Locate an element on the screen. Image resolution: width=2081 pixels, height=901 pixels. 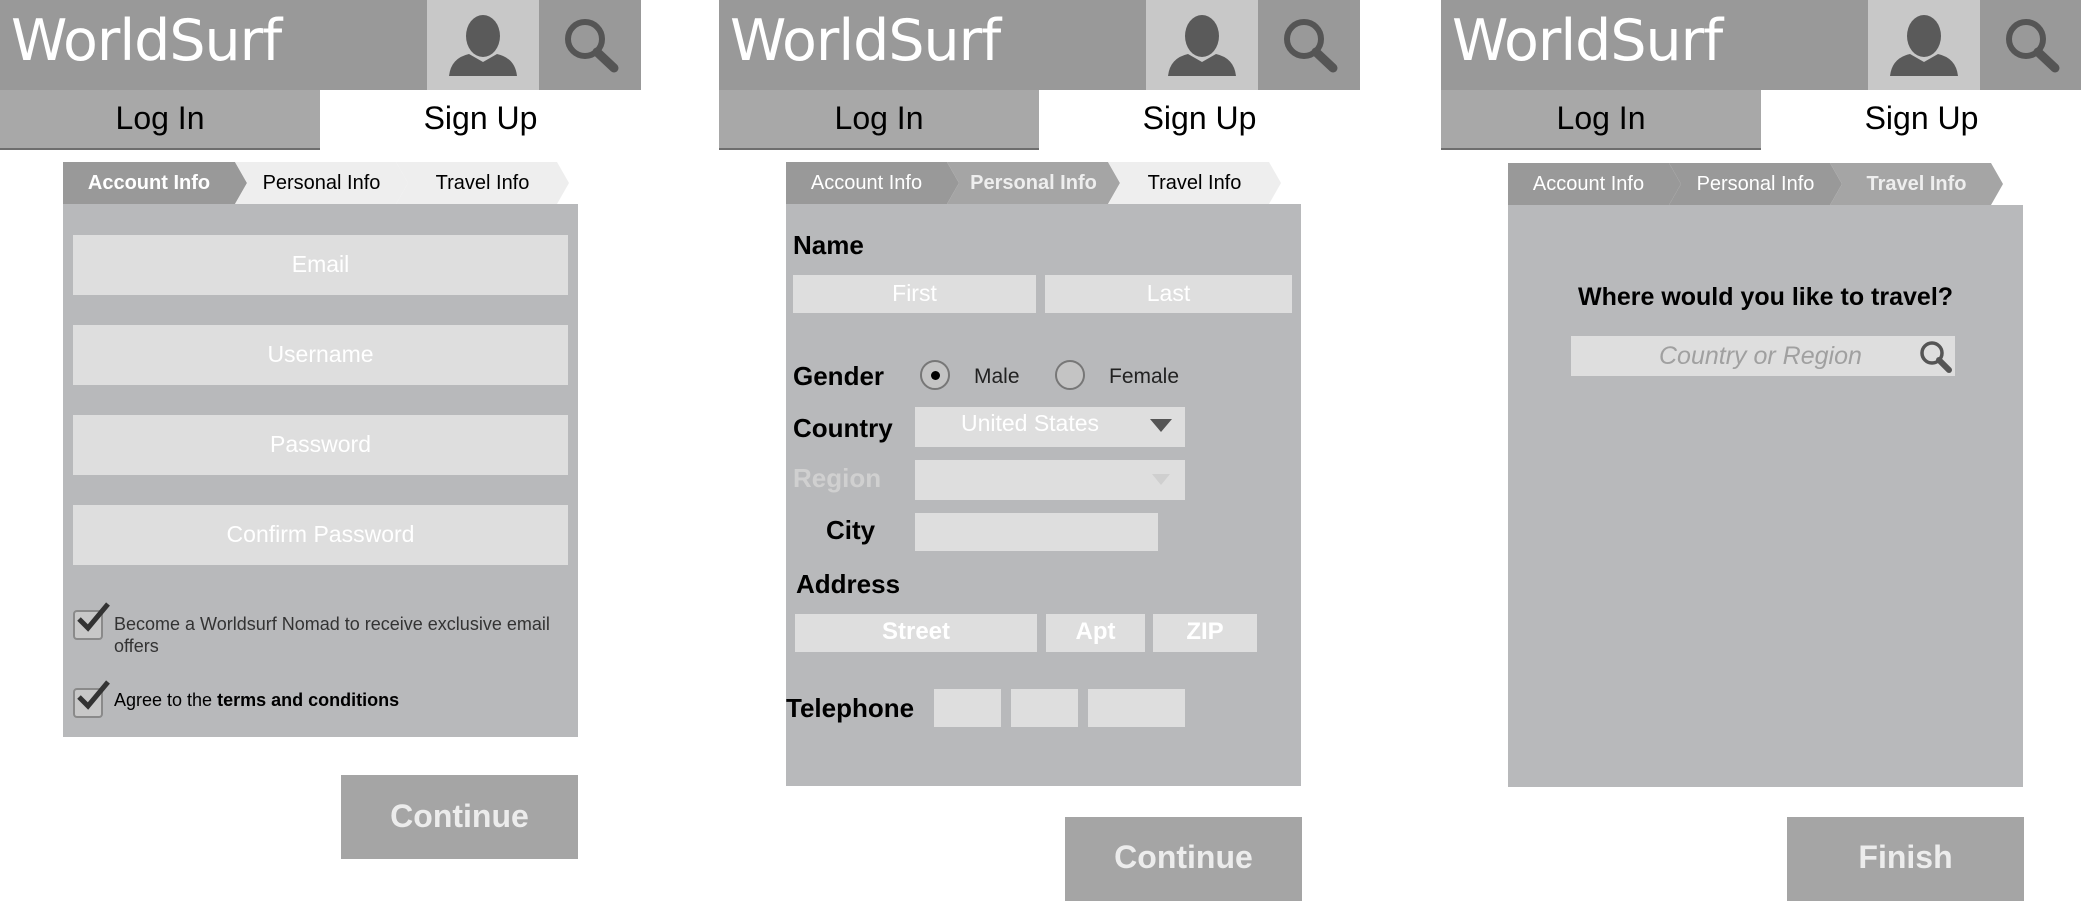
nomad-checkbox is located at coordinates (91, 621).